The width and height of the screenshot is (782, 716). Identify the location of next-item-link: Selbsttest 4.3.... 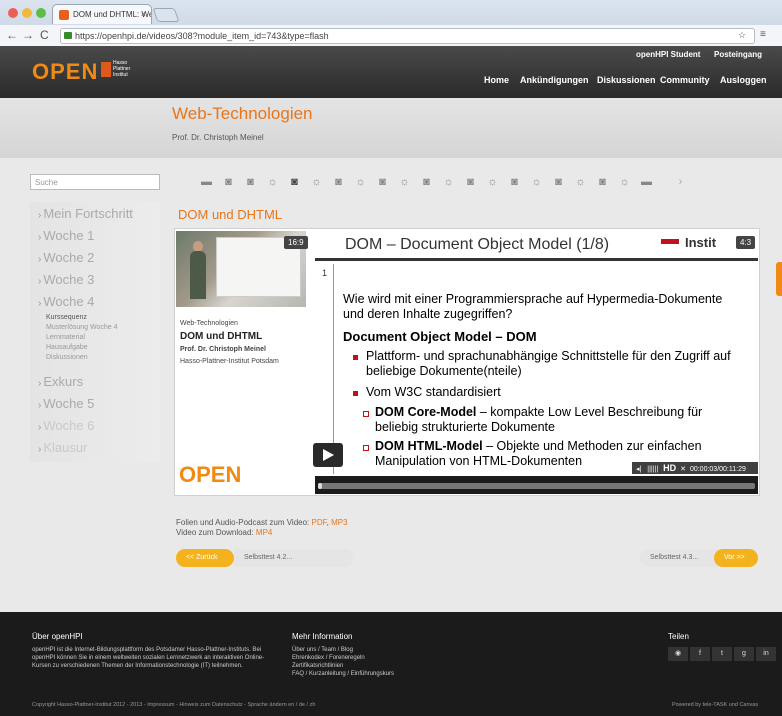
(679, 558).